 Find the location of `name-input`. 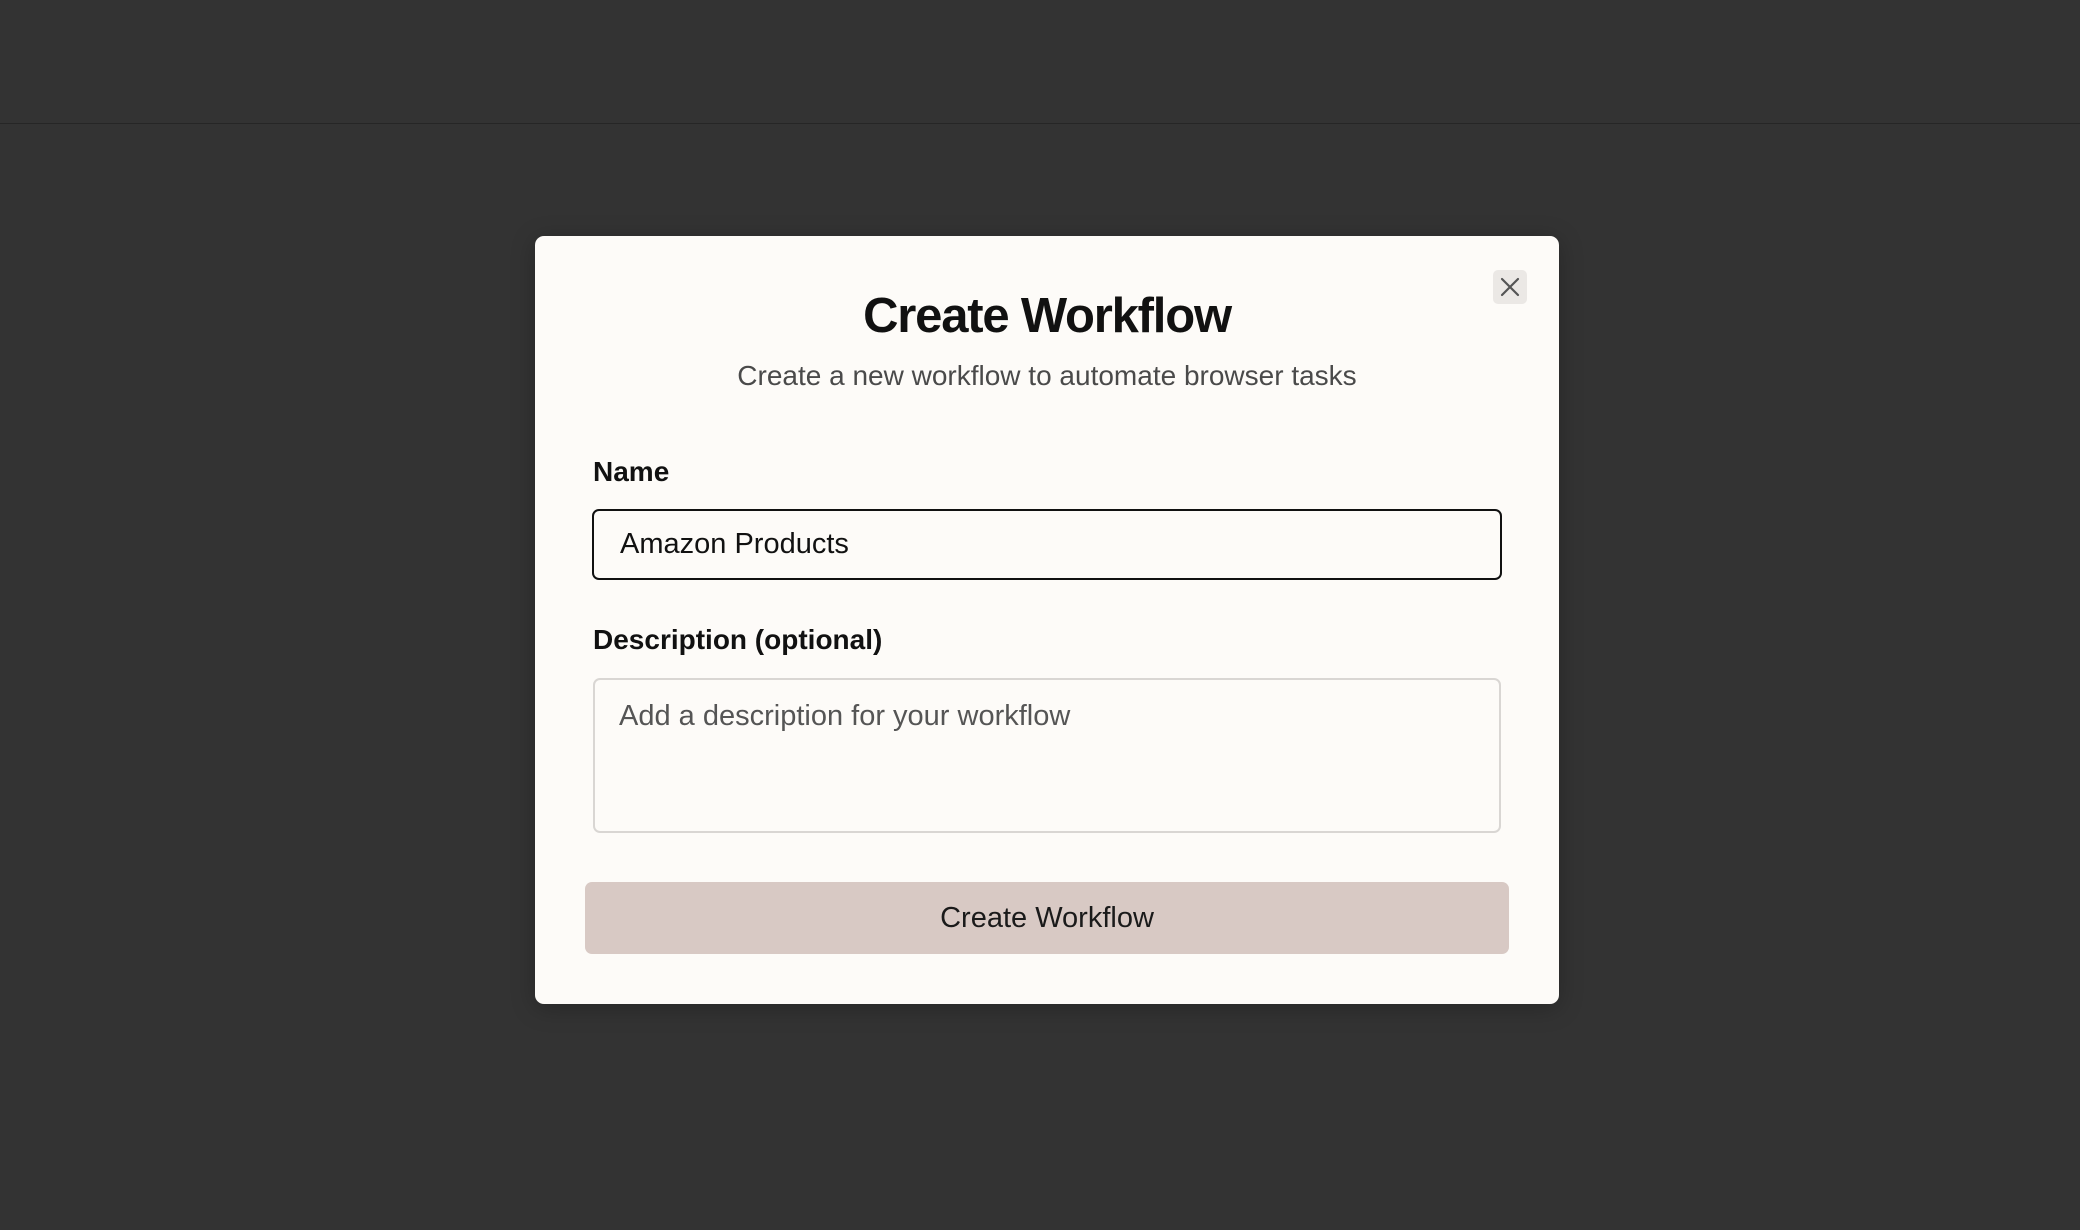

name-input is located at coordinates (1047, 544).